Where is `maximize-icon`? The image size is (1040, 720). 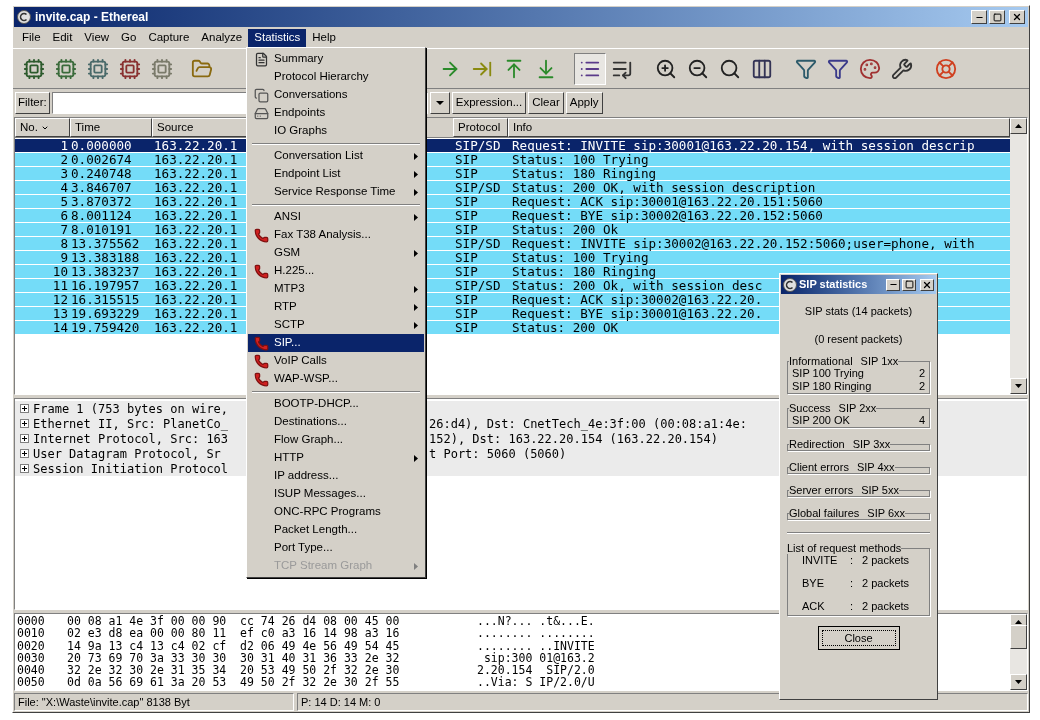 maximize-icon is located at coordinates (997, 17).